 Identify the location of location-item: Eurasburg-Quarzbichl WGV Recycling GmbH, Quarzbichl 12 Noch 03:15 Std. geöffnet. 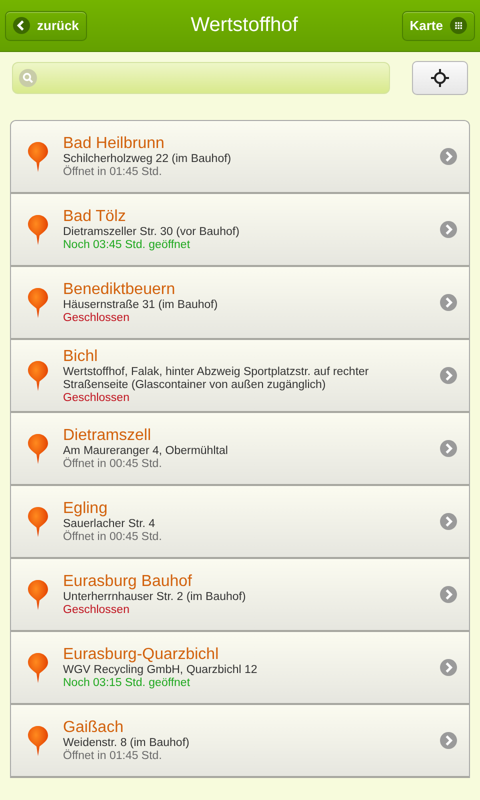
(240, 668).